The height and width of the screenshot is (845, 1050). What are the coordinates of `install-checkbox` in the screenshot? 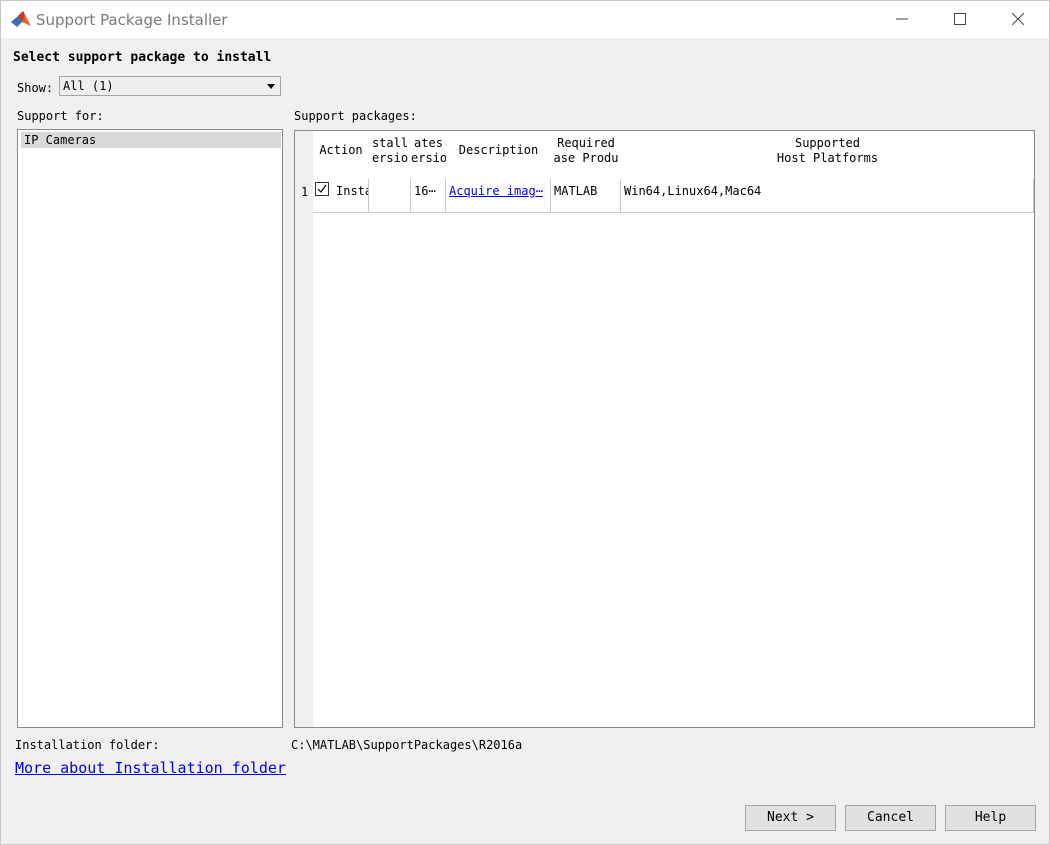 It's located at (322, 189).